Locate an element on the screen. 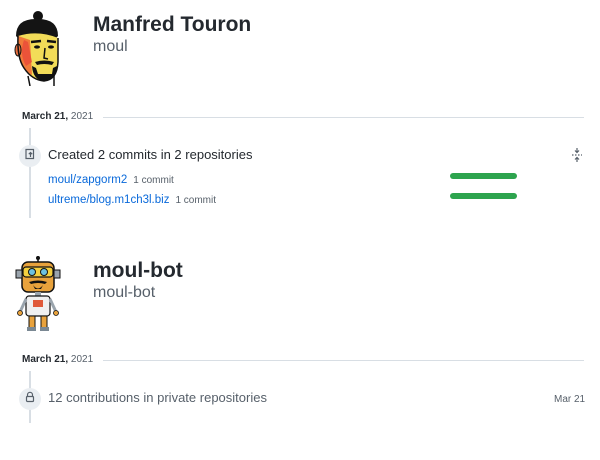  user-login: moul-bot is located at coordinates (124, 292).